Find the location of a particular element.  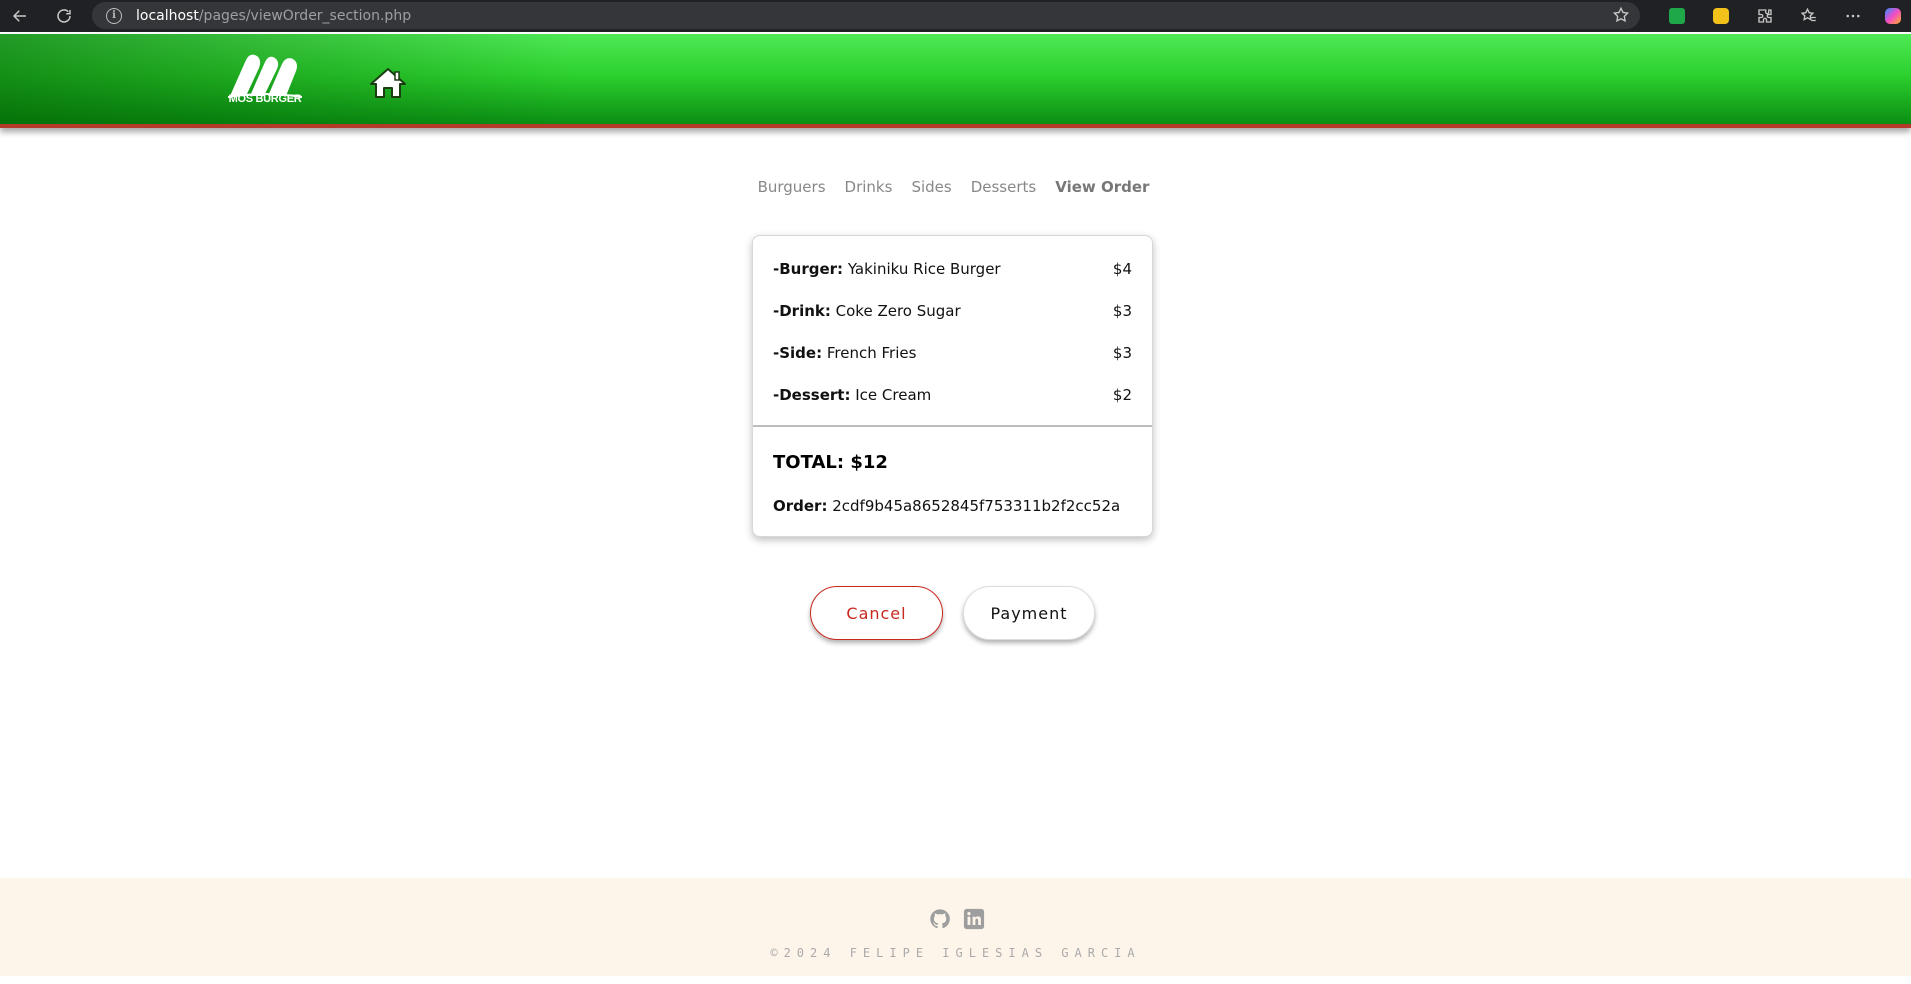

back-button is located at coordinates (20, 16).